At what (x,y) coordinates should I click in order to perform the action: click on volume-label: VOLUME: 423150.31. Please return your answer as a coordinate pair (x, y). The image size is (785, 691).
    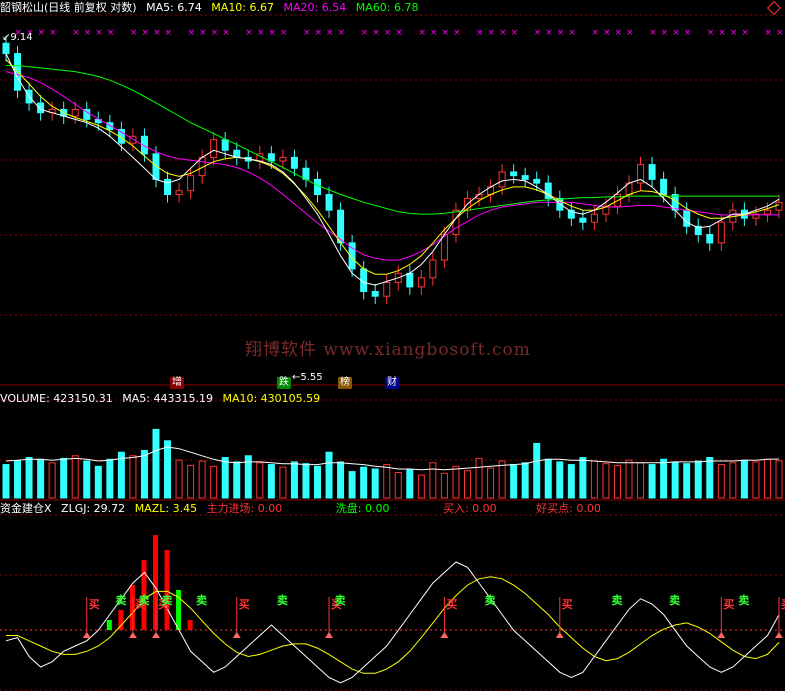
    Looking at the image, I should click on (56, 398).